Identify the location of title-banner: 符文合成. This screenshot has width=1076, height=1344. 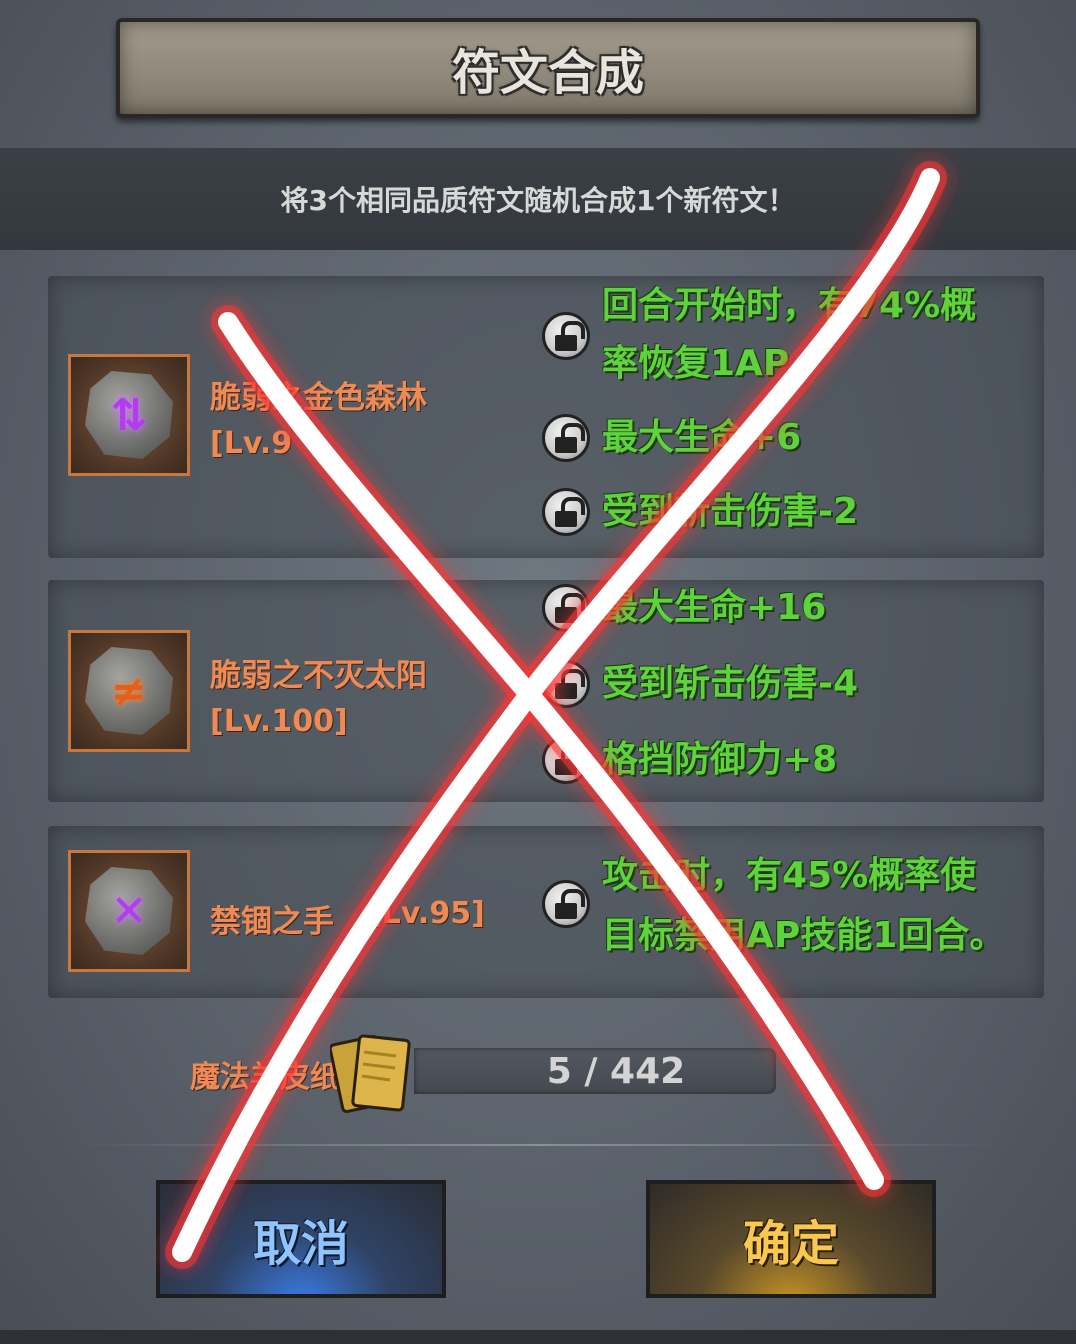
(548, 68).